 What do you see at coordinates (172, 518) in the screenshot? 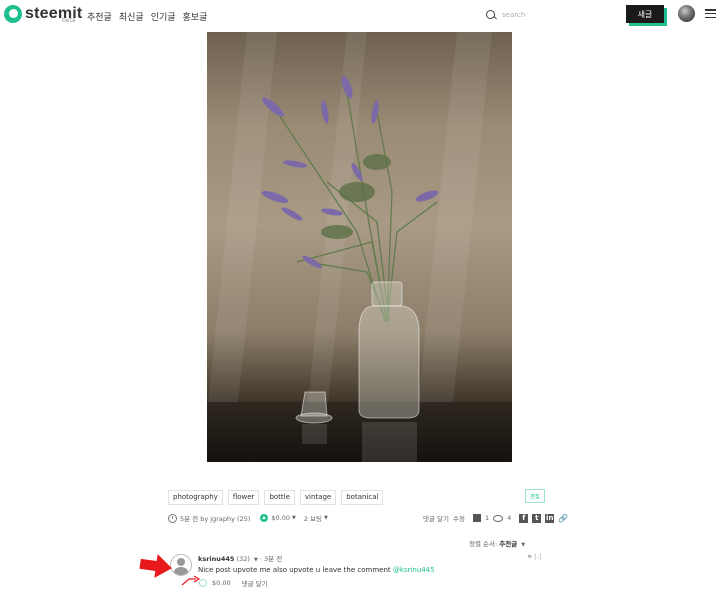
I see `clock-icon` at bounding box center [172, 518].